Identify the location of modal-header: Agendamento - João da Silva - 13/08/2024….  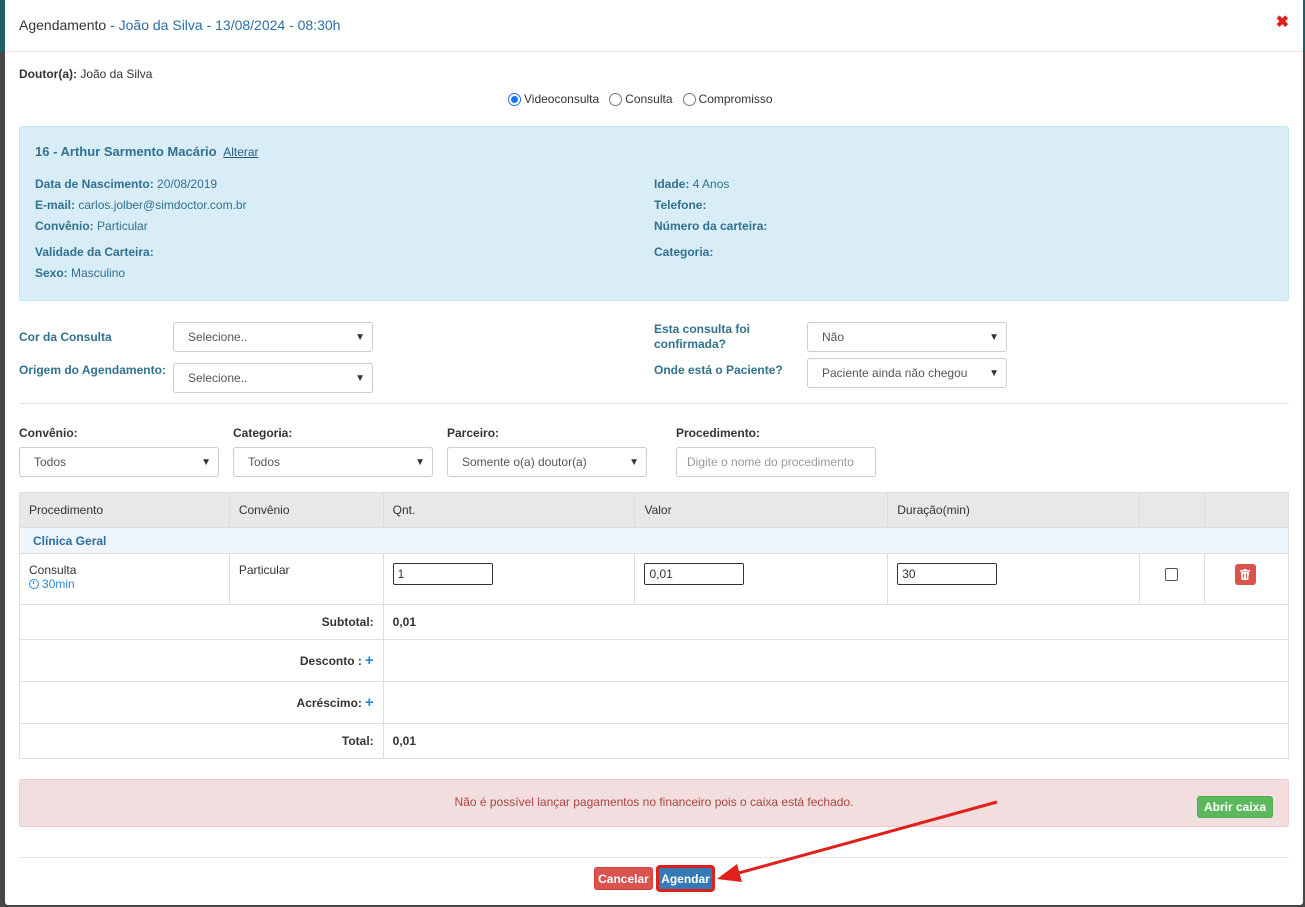
(654, 26).